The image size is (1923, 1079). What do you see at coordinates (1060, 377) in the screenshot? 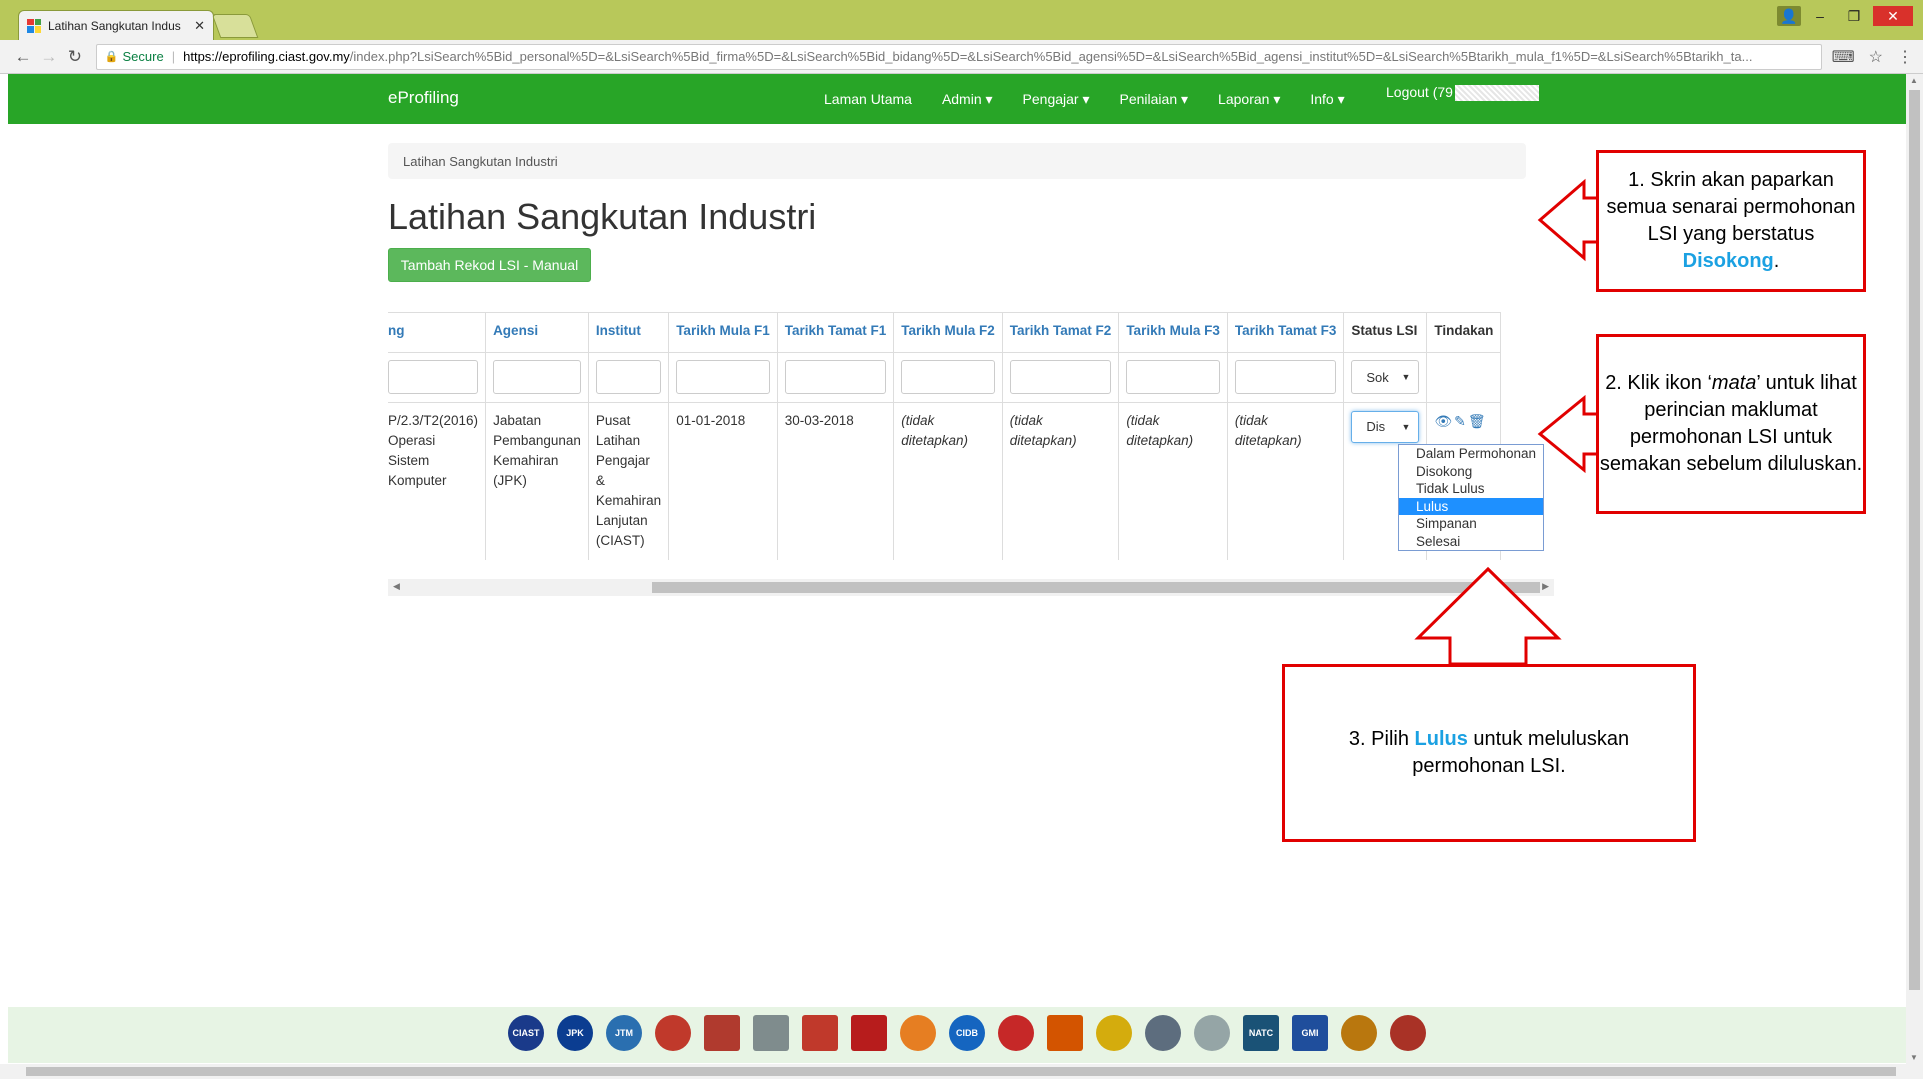
I see `filter-tamat-f2-input` at bounding box center [1060, 377].